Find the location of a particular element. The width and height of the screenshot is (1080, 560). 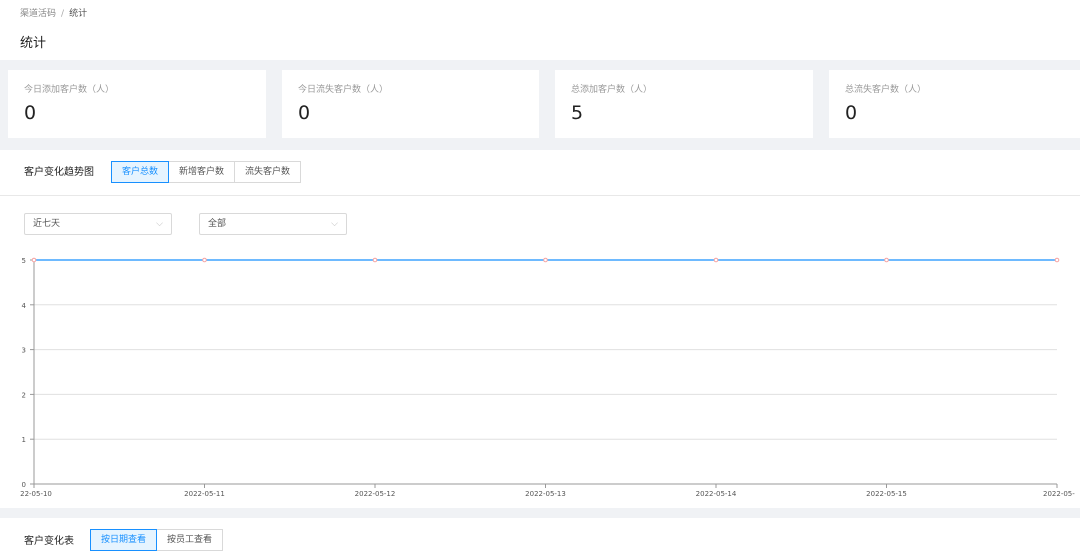

page-header: 渠道活码 / 统计 统计 is located at coordinates (540, 30).